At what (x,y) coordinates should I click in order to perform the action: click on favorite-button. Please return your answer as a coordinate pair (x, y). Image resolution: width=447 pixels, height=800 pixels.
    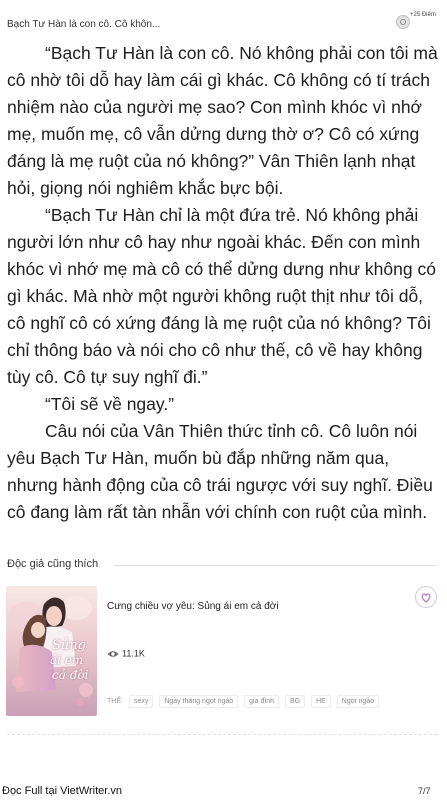
    Looking at the image, I should click on (426, 597).